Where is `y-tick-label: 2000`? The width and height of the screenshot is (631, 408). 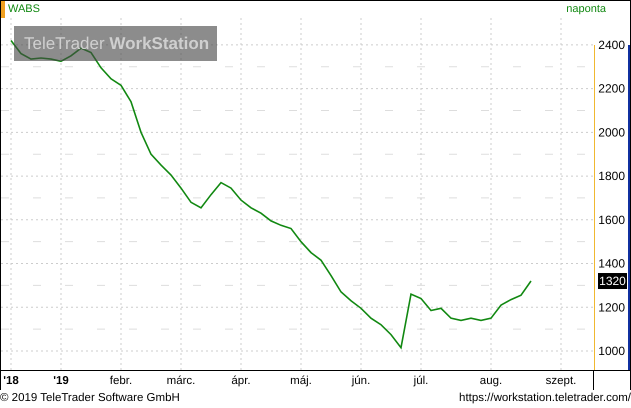
y-tick-label: 2000 is located at coordinates (611, 132).